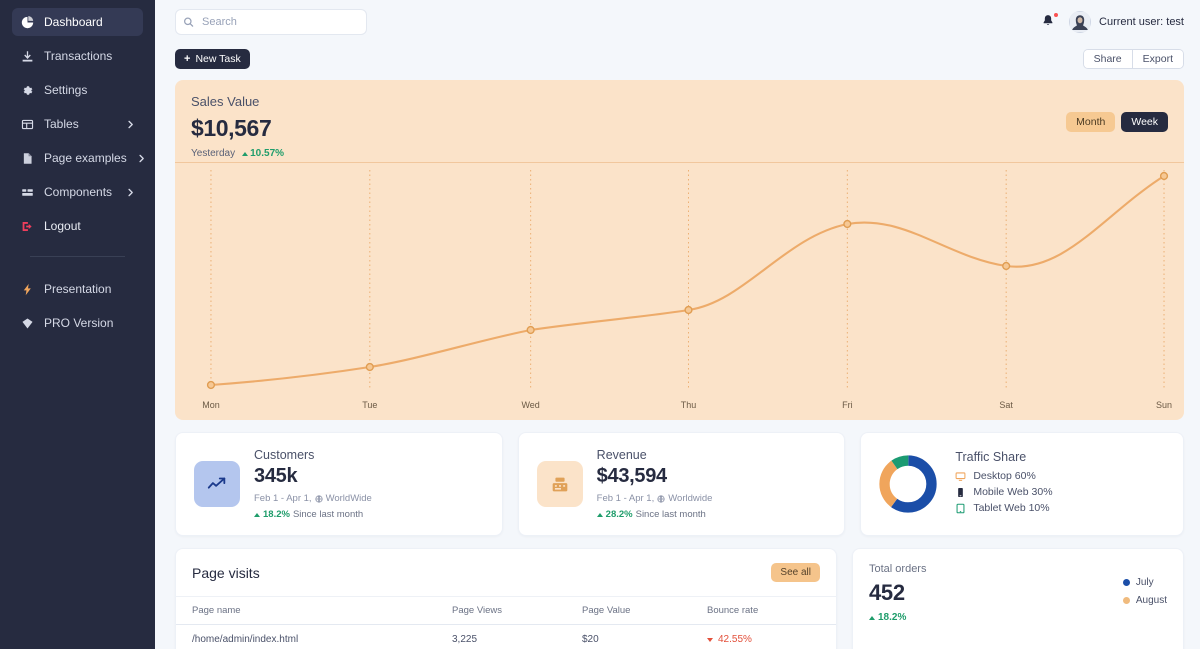 The height and width of the screenshot is (649, 1200). I want to click on sales-change: 10.57%, so click(263, 153).